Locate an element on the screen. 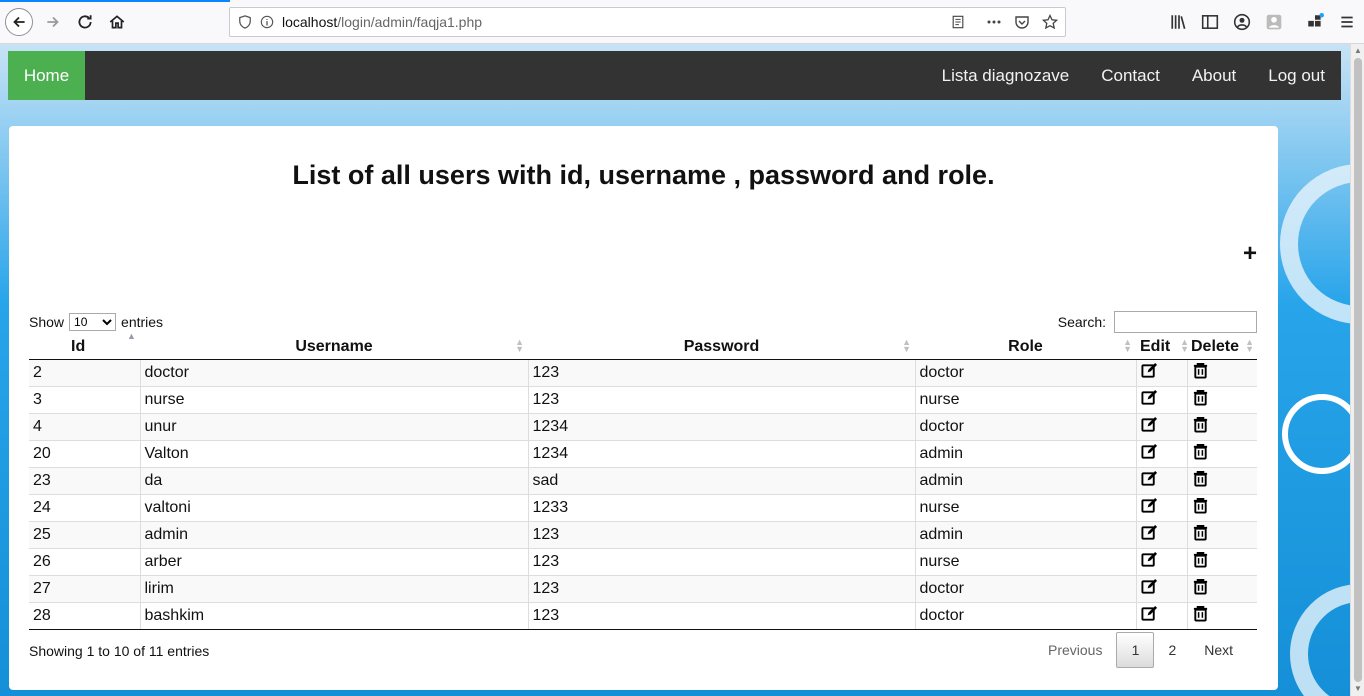 Image resolution: width=1364 pixels, height=696 pixels. page-1-button: 1 is located at coordinates (1135, 650).